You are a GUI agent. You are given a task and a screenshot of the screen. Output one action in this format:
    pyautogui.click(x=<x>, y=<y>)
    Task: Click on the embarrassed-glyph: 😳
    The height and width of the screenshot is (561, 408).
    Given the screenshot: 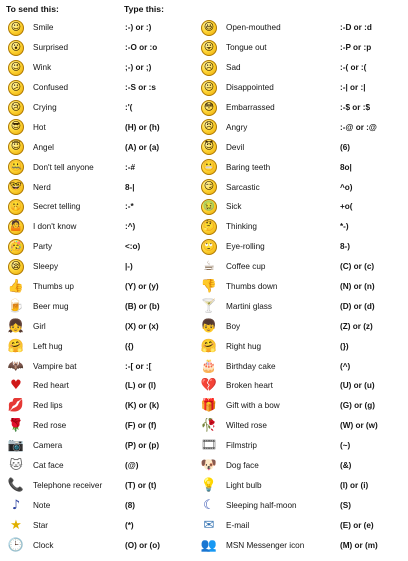 What is the action you would take?
    pyautogui.click(x=209, y=107)
    